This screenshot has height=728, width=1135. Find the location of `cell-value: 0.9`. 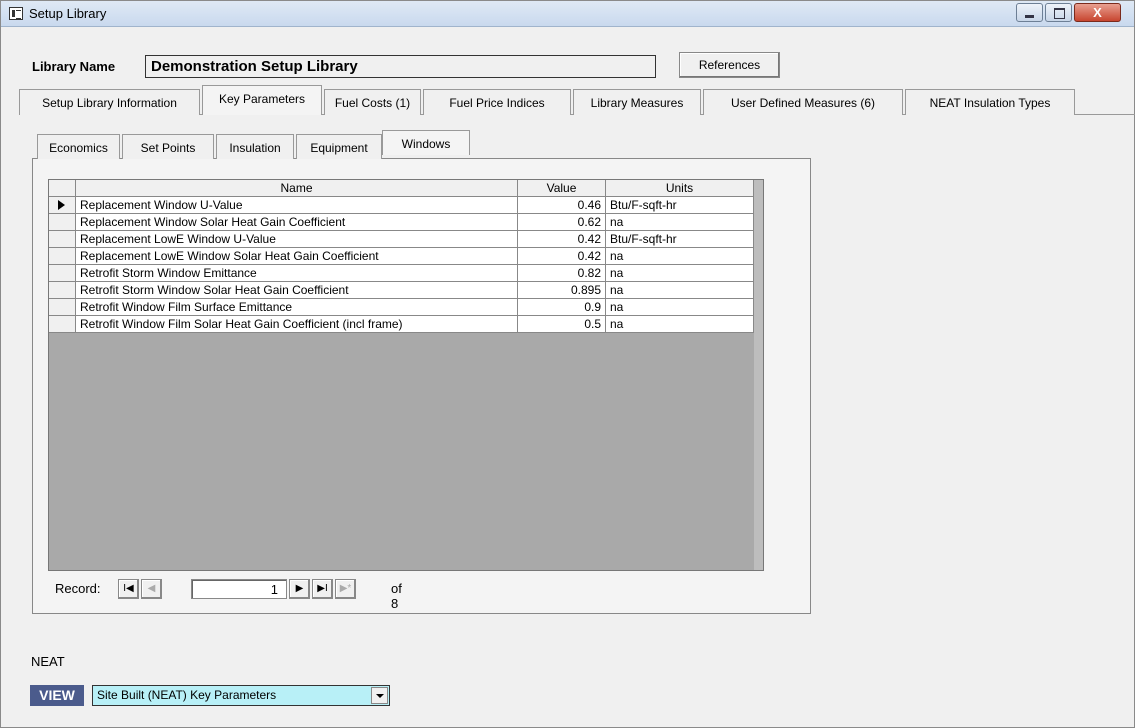

cell-value: 0.9 is located at coordinates (562, 307).